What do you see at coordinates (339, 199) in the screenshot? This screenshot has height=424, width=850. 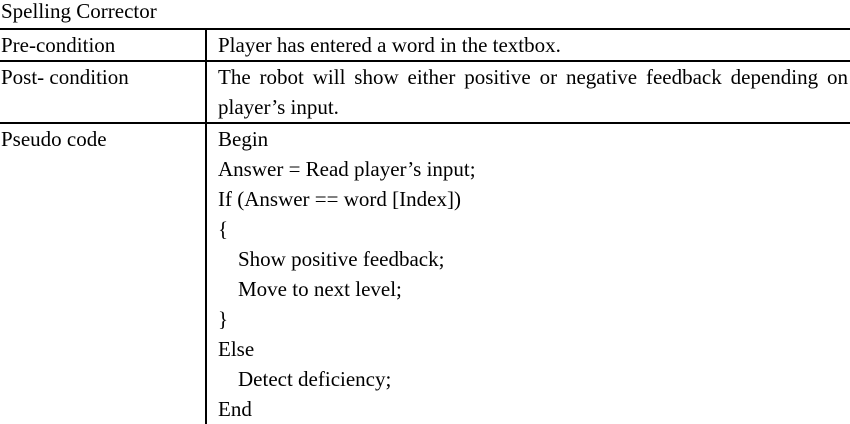 I see `code-line: If (Answer == word [Index])` at bounding box center [339, 199].